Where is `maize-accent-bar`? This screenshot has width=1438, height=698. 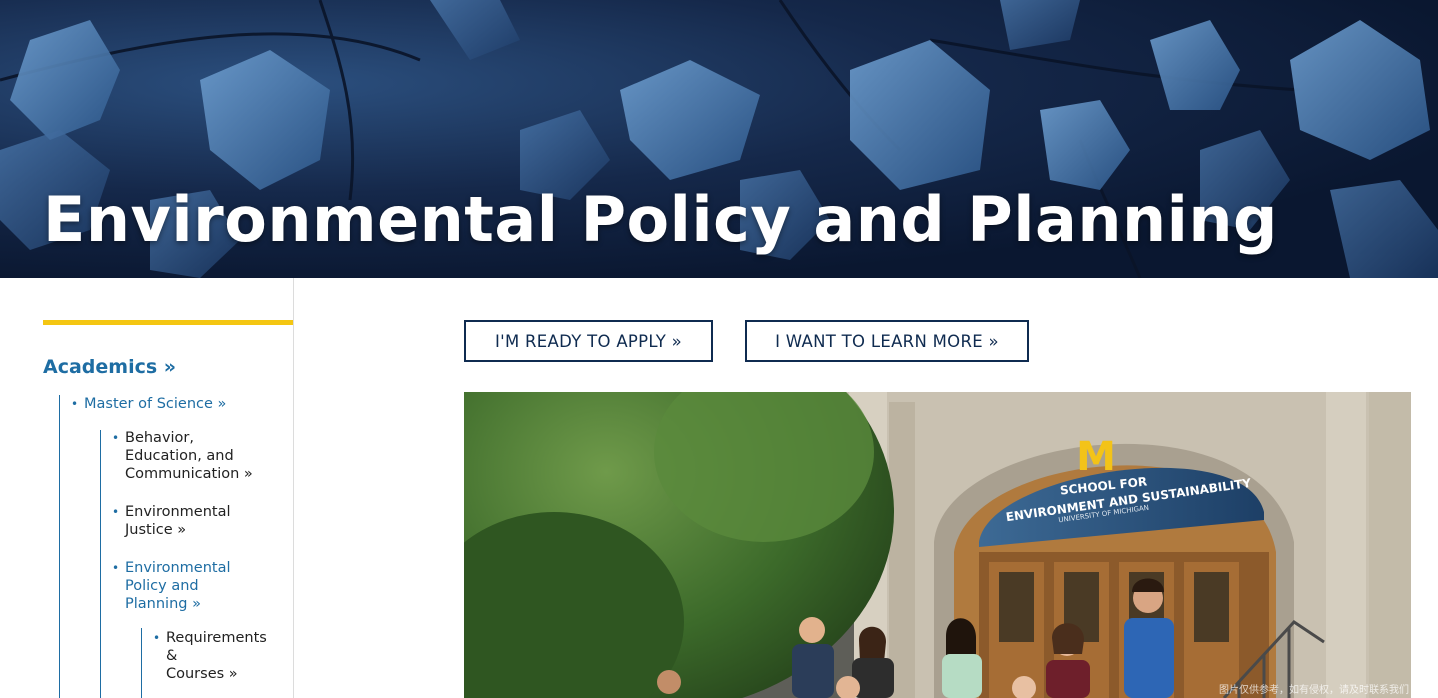
maize-accent-bar is located at coordinates (168, 322).